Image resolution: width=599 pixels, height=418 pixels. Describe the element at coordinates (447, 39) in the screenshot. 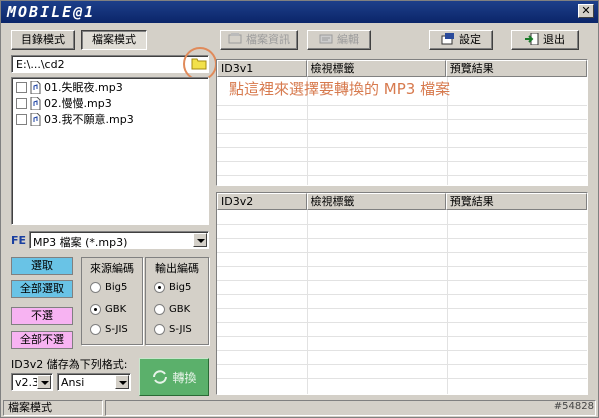

I see `settings-icon` at that location.